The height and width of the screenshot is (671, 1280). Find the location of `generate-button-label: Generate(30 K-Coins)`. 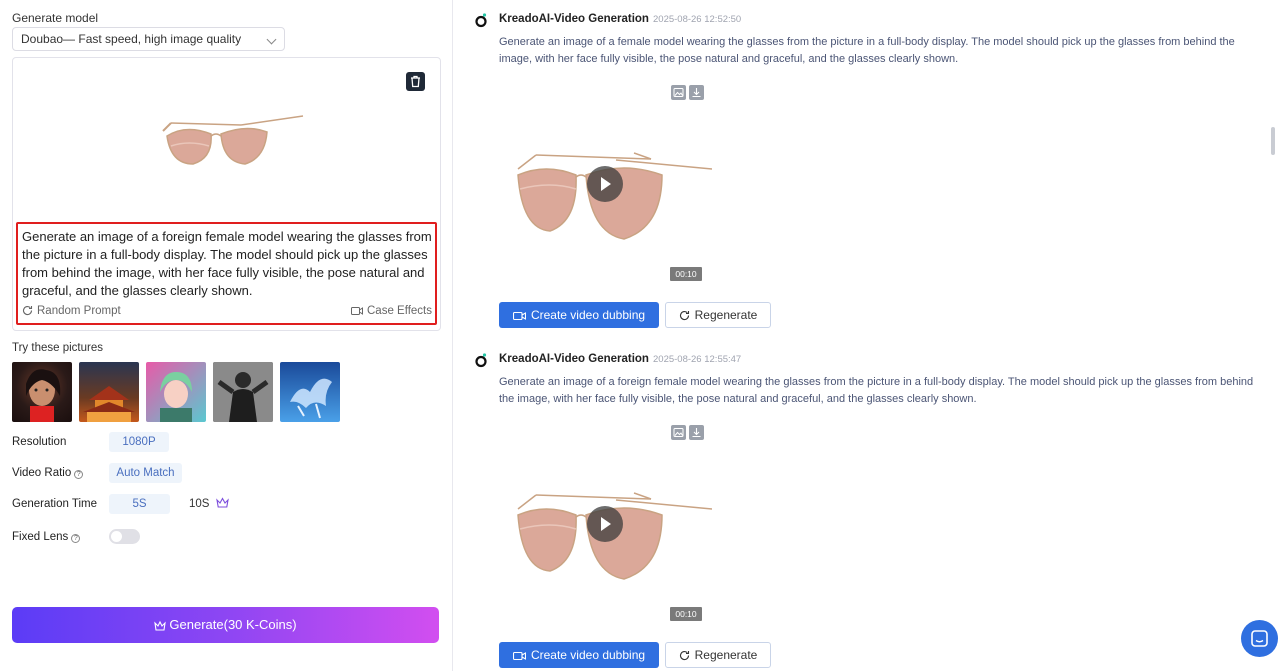

generate-button-label: Generate(30 K-Coins) is located at coordinates (233, 624).